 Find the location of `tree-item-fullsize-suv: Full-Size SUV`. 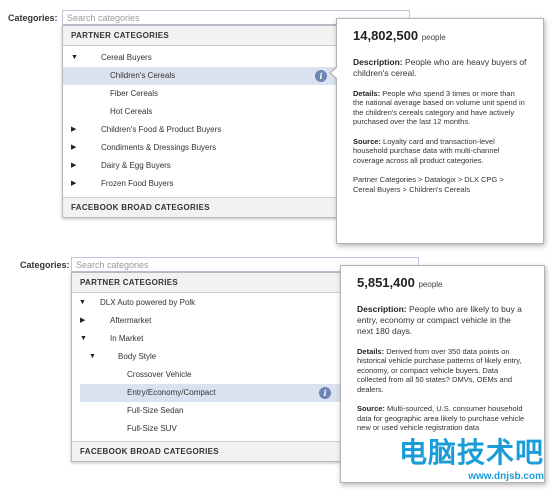

tree-item-fullsize-suv: Full-Size SUV is located at coordinates (206, 429).